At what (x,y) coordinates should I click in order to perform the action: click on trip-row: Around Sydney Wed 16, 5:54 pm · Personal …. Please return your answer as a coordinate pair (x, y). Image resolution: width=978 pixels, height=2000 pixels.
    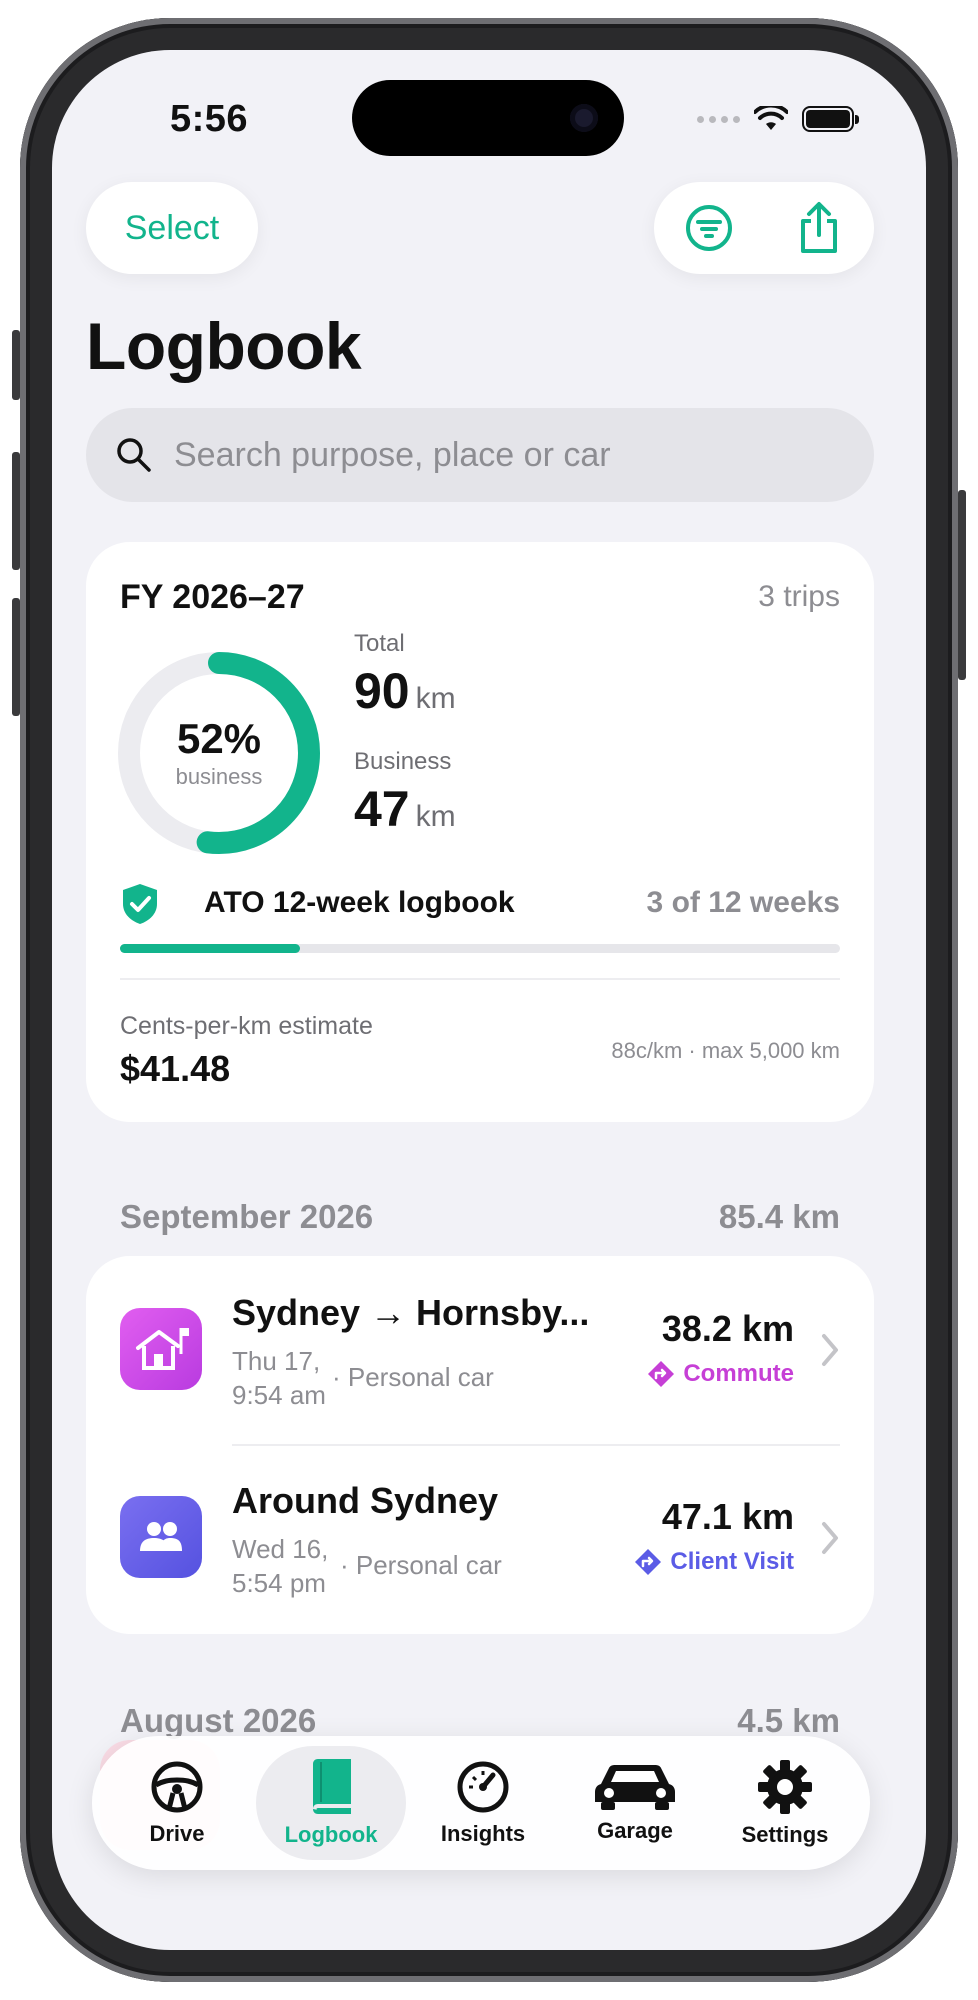
    Looking at the image, I should click on (480, 1540).